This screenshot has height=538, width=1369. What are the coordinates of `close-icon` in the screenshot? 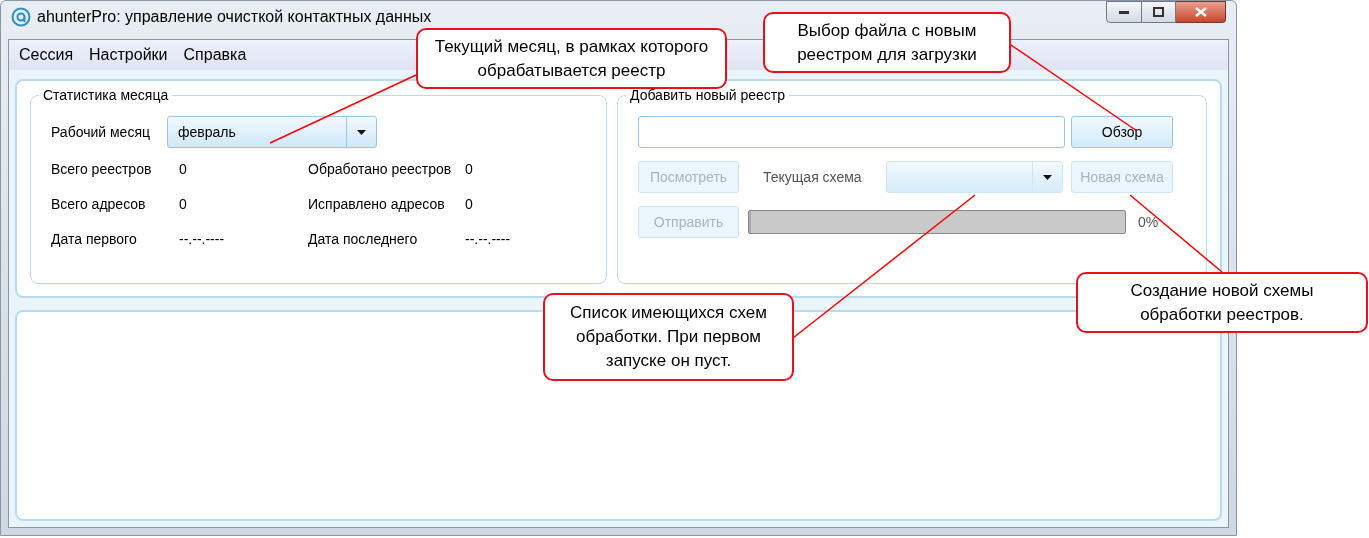 It's located at (1200, 12).